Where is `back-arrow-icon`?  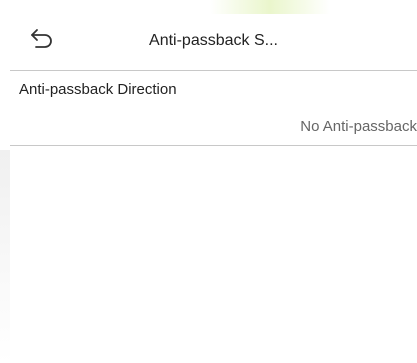
back-arrow-icon is located at coordinates (41, 38).